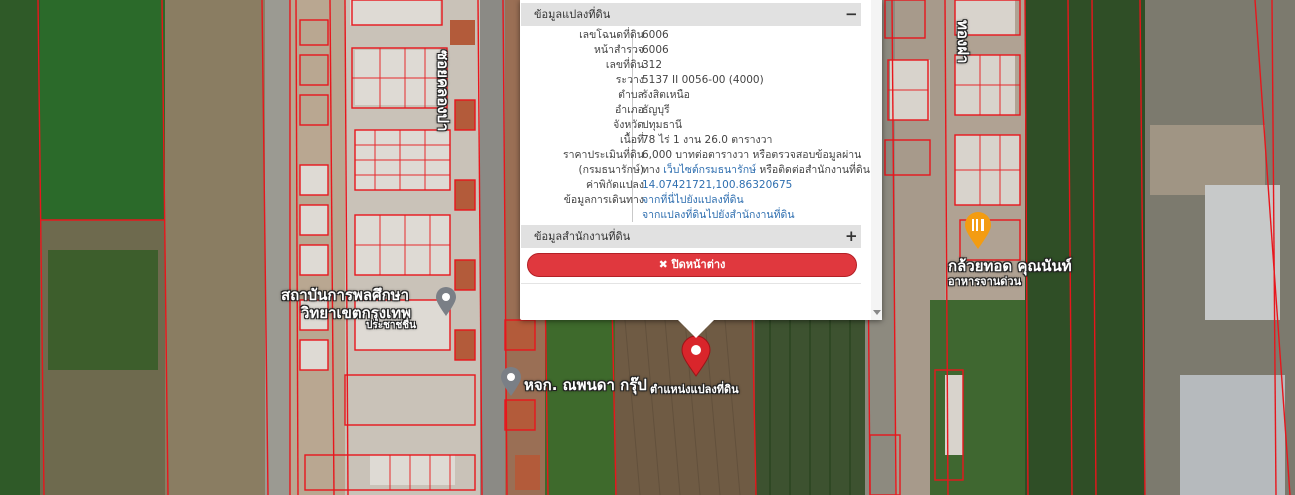  Describe the element at coordinates (695, 50) in the screenshot. I see `info-row-survey: หน้าสำรวจ 6006` at that location.